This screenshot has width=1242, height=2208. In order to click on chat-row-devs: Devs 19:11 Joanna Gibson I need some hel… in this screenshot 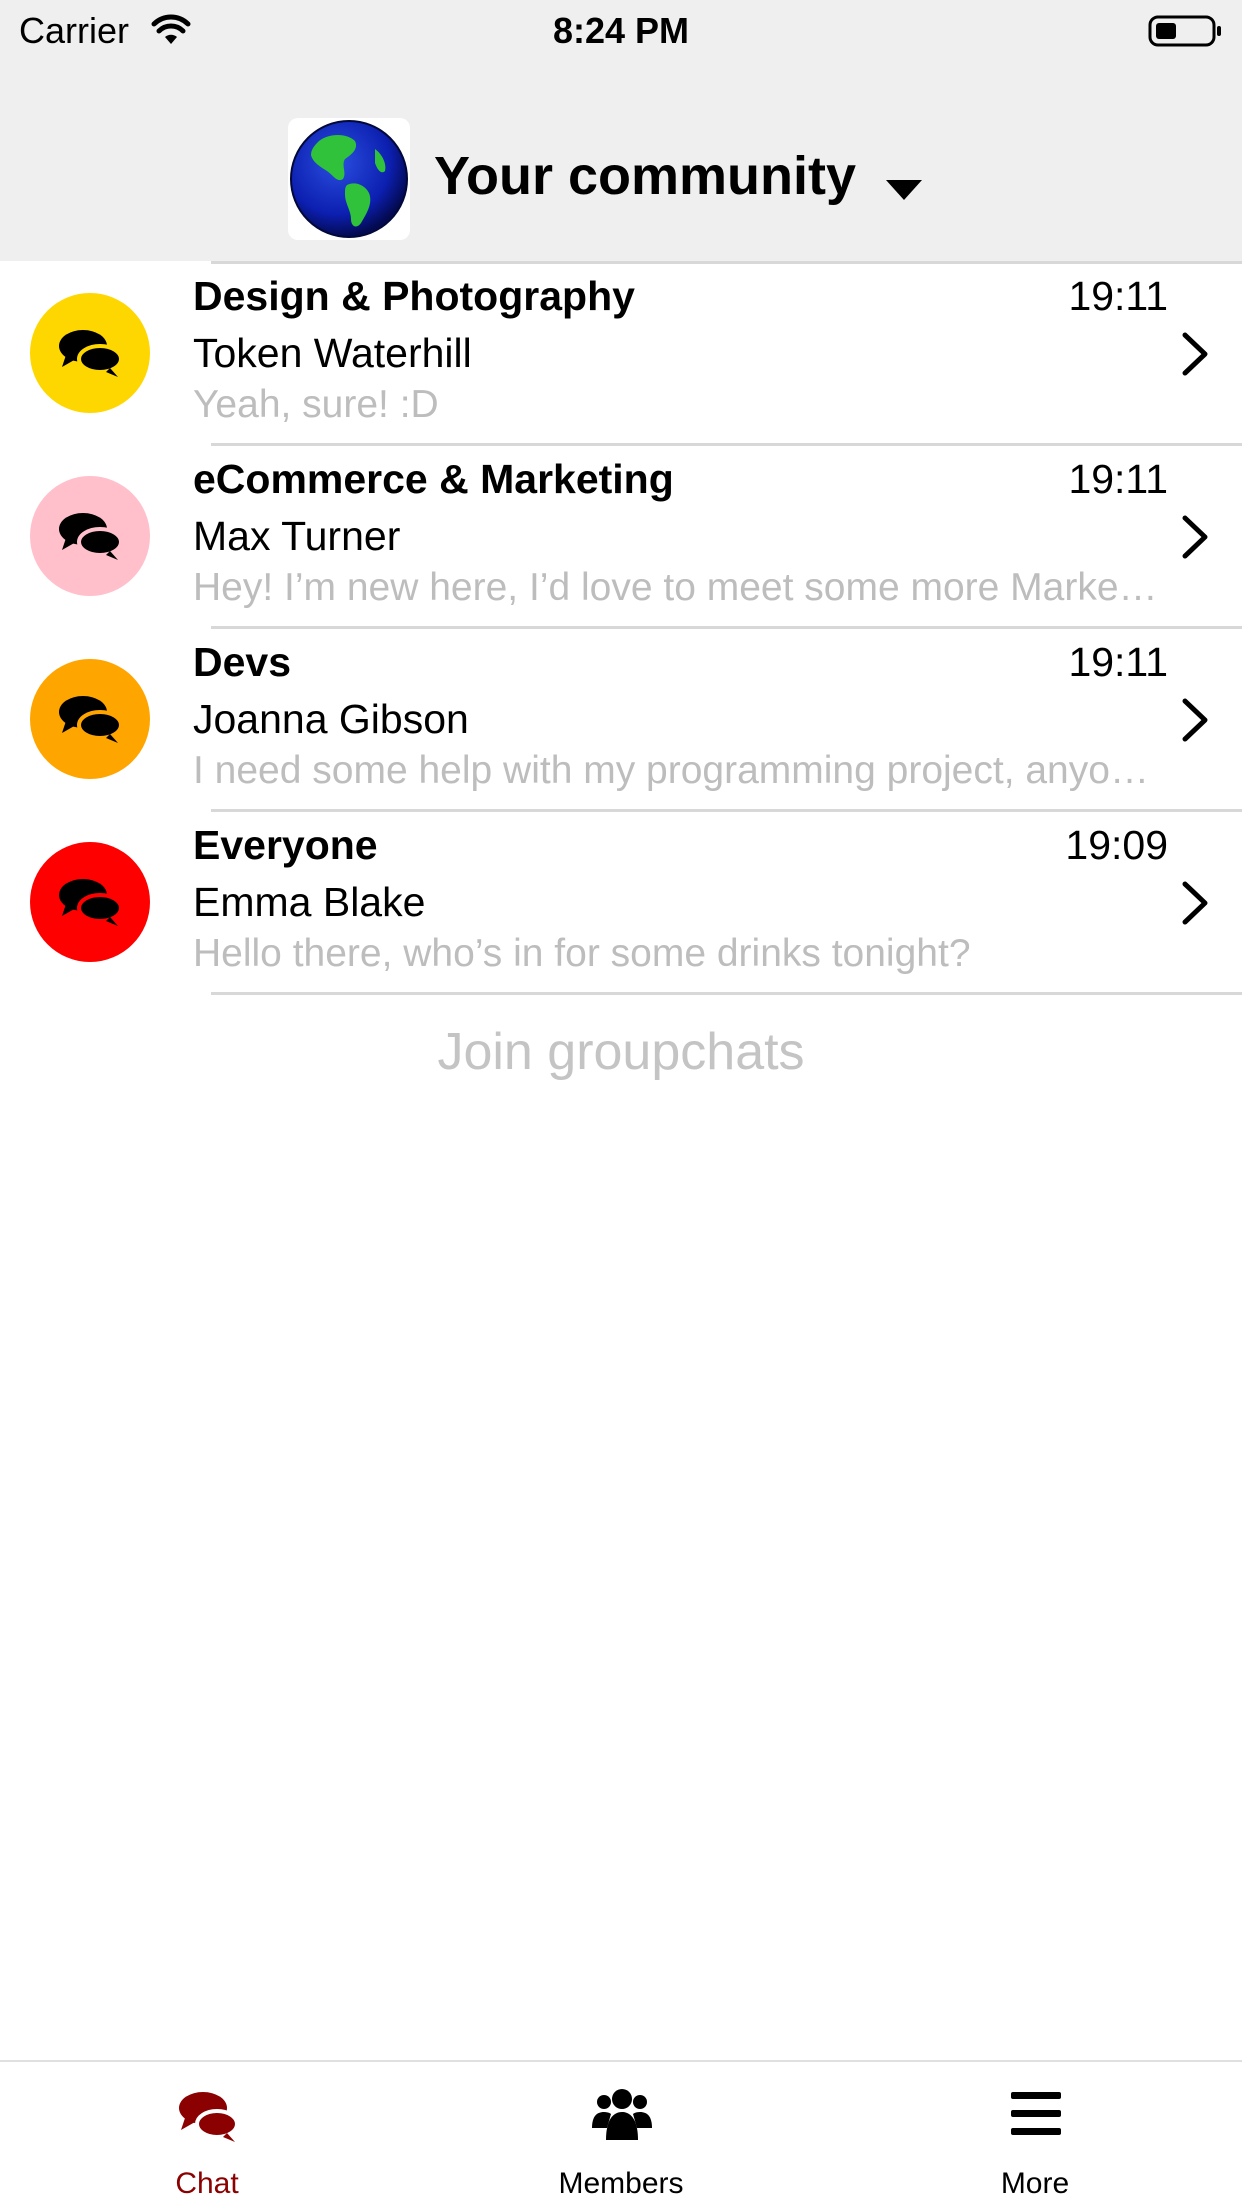, I will do `click(621, 718)`.